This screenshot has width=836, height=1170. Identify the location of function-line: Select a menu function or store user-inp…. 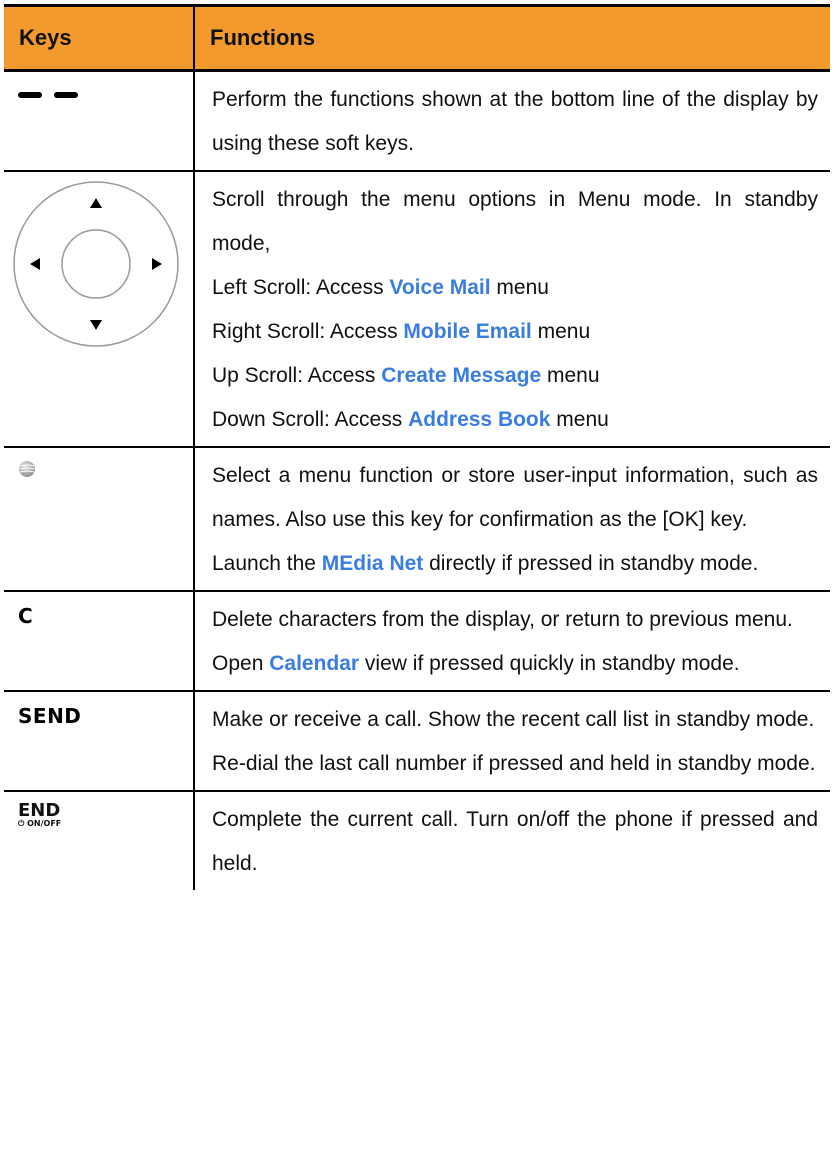
(515, 498).